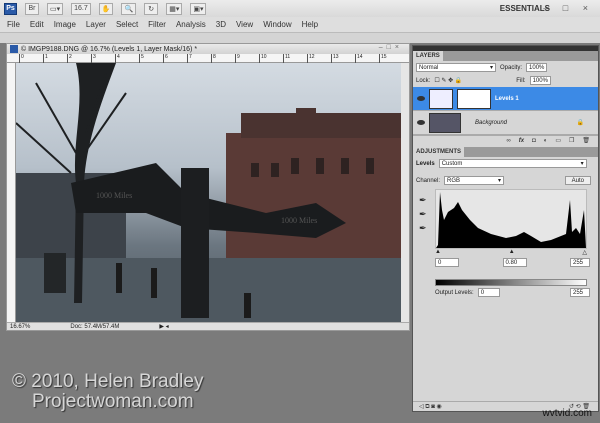 The width and height of the screenshot is (600, 423). I want to click on layer-row-background: Background 🔒, so click(505, 123).